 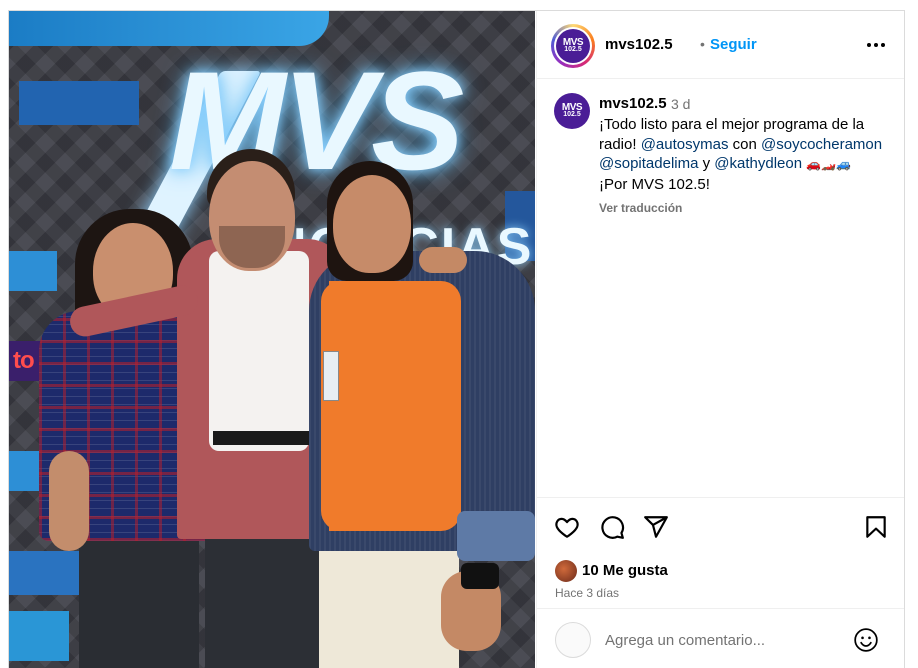 What do you see at coordinates (680, 104) in the screenshot?
I see `caption-time: 3 d` at bounding box center [680, 104].